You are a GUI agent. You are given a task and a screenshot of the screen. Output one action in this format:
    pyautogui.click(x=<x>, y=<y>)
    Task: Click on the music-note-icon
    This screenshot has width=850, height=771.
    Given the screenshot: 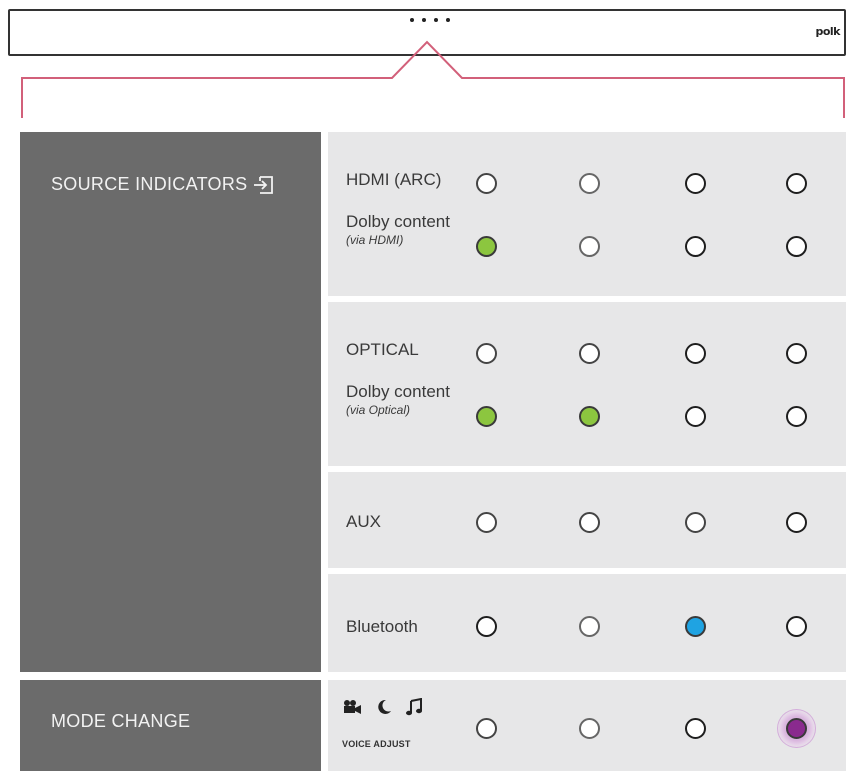 What is the action you would take?
    pyautogui.click(x=414, y=707)
    